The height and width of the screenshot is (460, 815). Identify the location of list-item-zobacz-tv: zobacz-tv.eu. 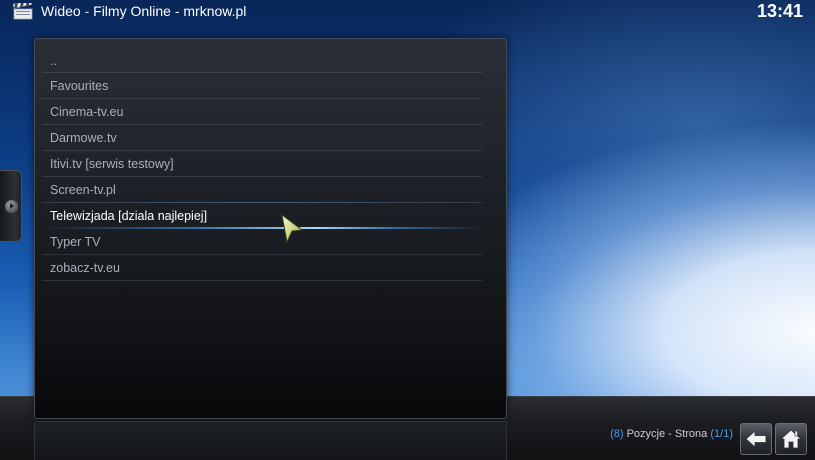
(262, 268).